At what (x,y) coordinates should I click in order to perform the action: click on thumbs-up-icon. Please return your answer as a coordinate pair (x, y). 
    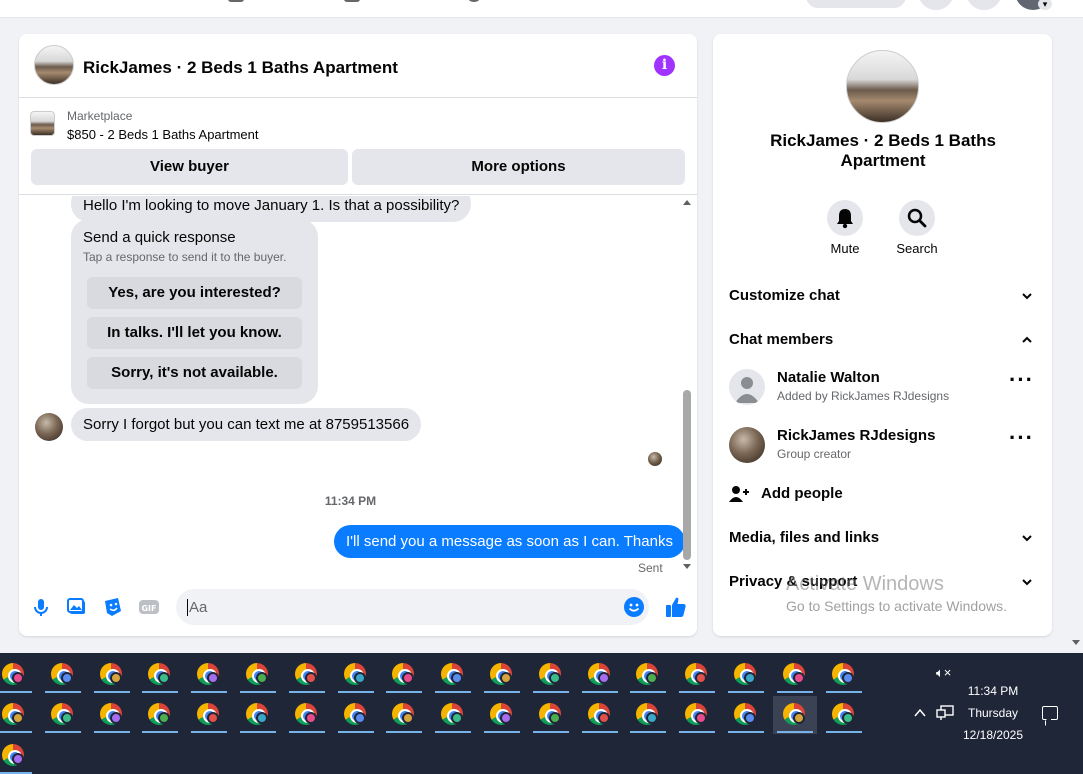
    Looking at the image, I should click on (676, 607).